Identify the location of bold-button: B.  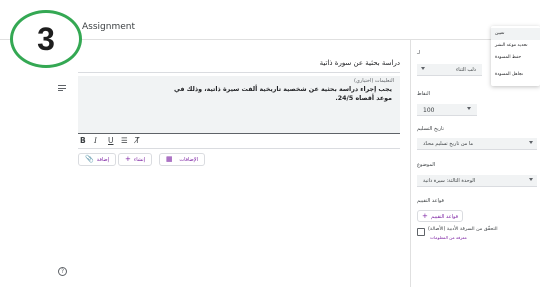
(83, 140).